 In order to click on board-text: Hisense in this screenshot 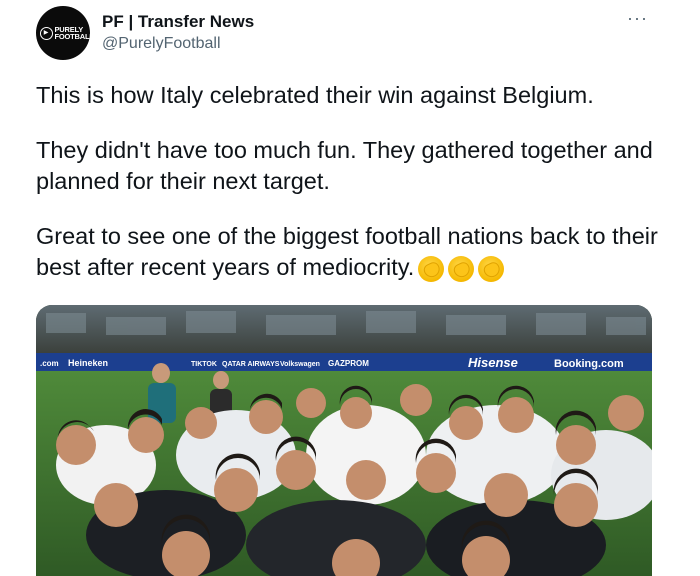, I will do `click(493, 362)`.